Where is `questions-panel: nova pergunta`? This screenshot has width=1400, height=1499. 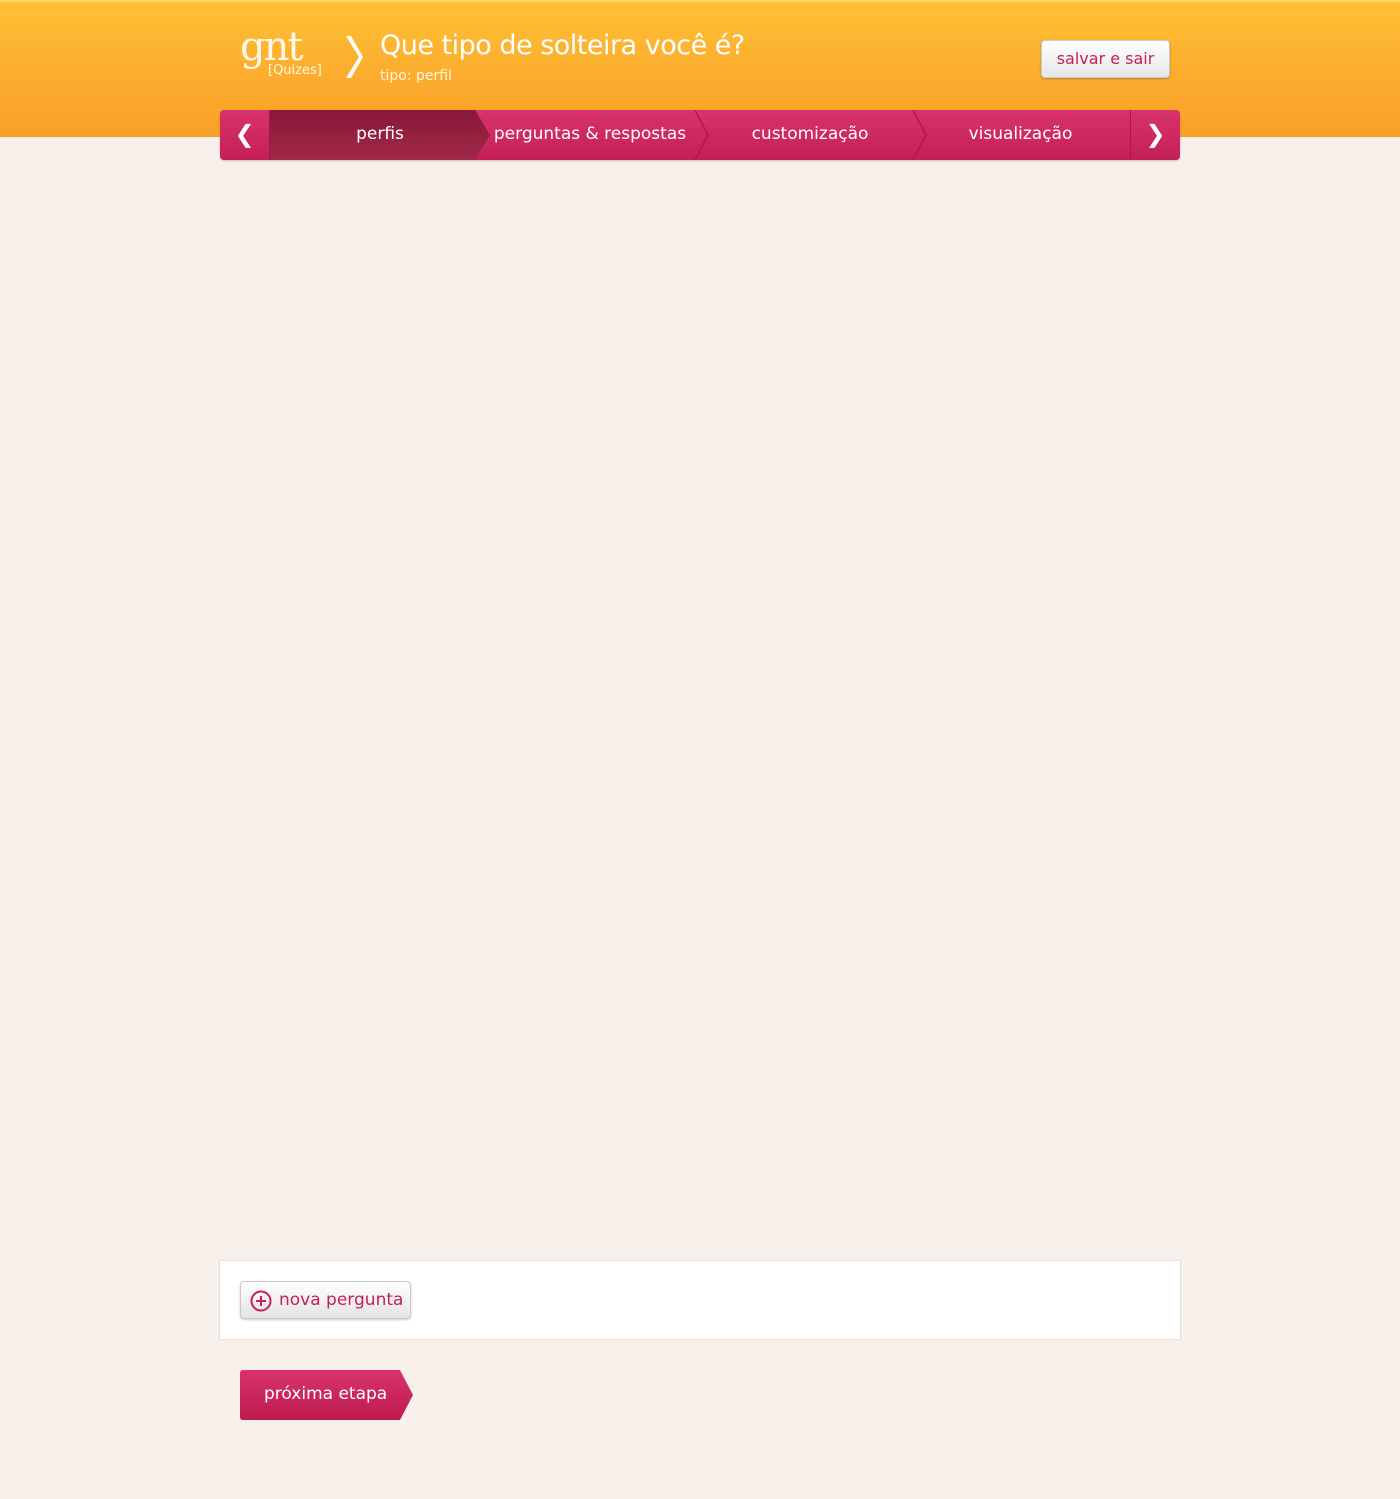 questions-panel: nova pergunta is located at coordinates (700, 1300).